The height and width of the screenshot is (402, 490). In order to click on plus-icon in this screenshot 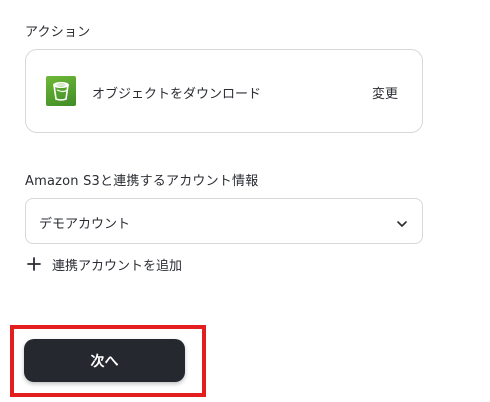, I will do `click(34, 264)`.